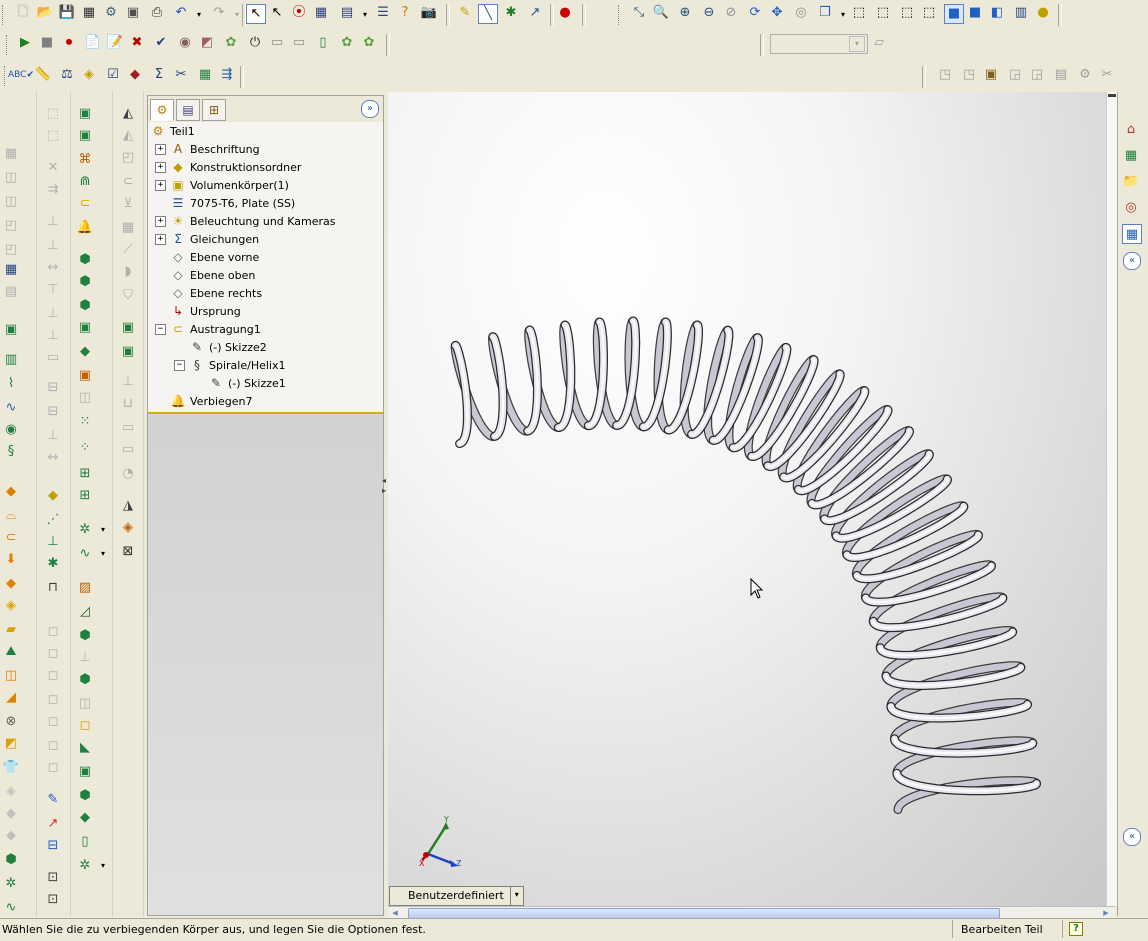  What do you see at coordinates (159, 75) in the screenshot?
I see `equation-icon: Σ` at bounding box center [159, 75].